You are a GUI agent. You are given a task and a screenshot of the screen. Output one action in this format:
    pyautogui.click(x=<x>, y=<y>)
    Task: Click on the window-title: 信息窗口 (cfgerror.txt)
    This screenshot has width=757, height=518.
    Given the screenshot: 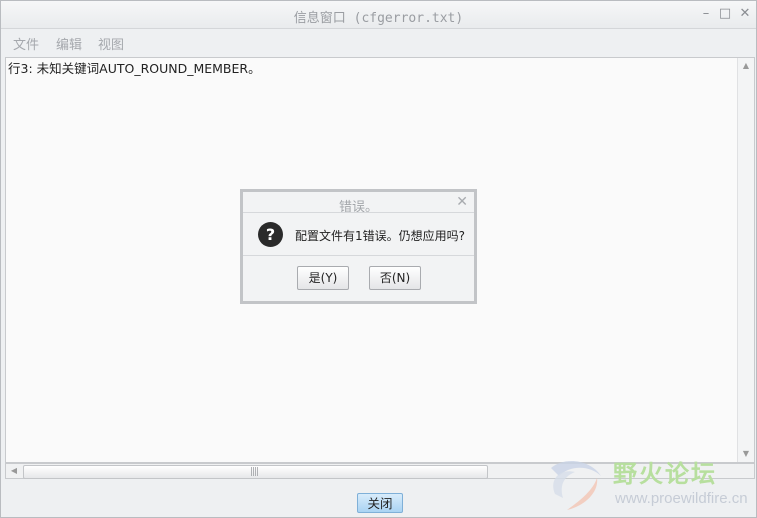 What is the action you would take?
    pyautogui.click(x=378, y=18)
    